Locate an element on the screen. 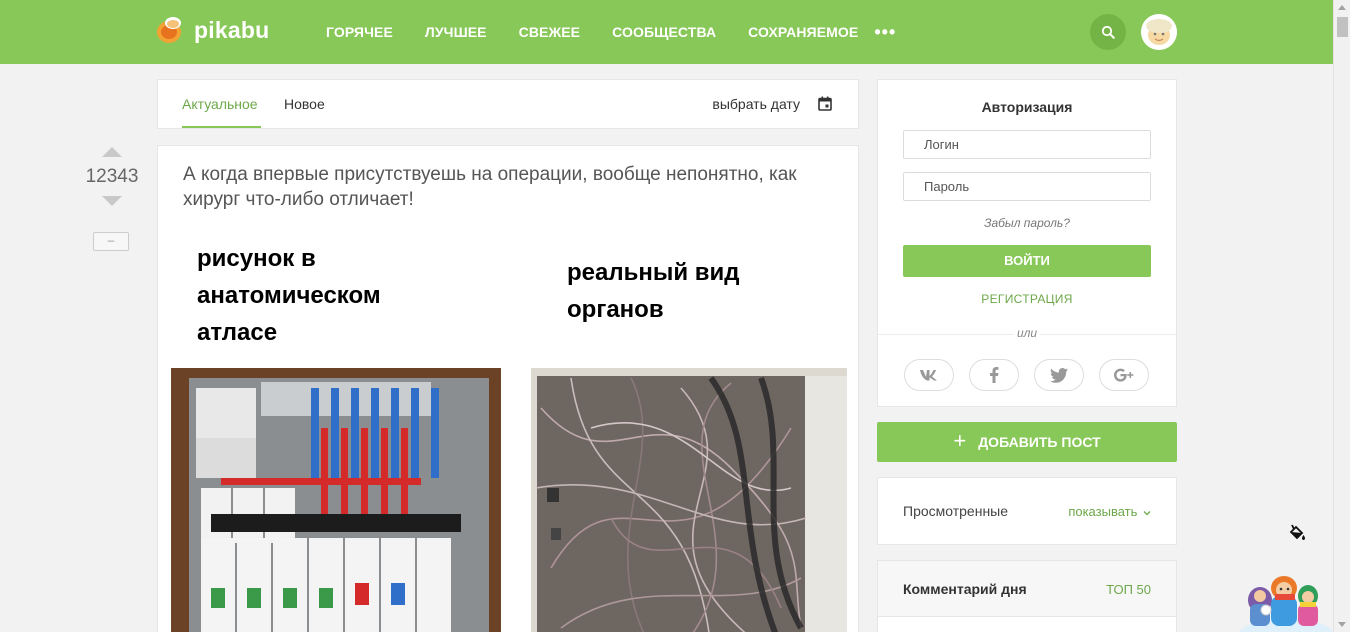 The height and width of the screenshot is (632, 1350). caption-right-line: реальный вид is located at coordinates (653, 272).